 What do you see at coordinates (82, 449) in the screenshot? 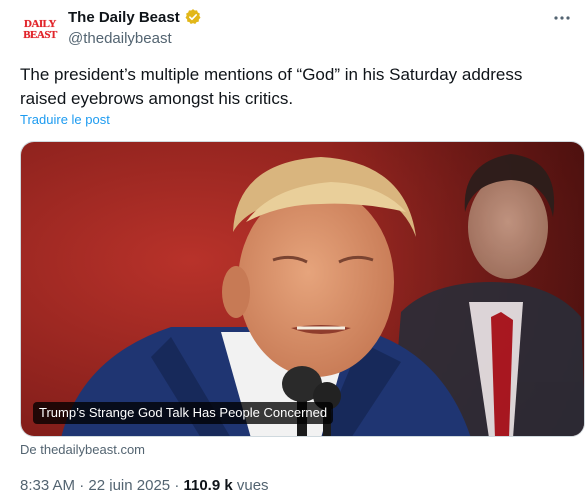
I see `card-source: De thedailybeast.com` at bounding box center [82, 449].